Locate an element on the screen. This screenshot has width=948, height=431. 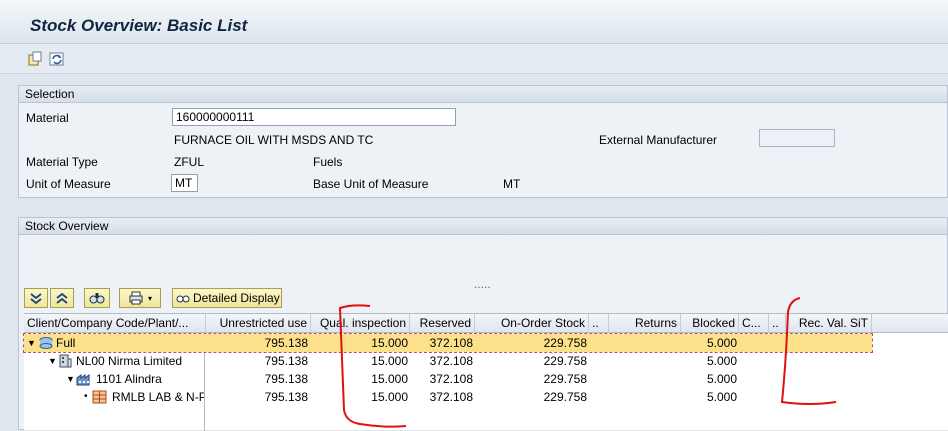
column-header-blocked: Blocked is located at coordinates (710, 323).